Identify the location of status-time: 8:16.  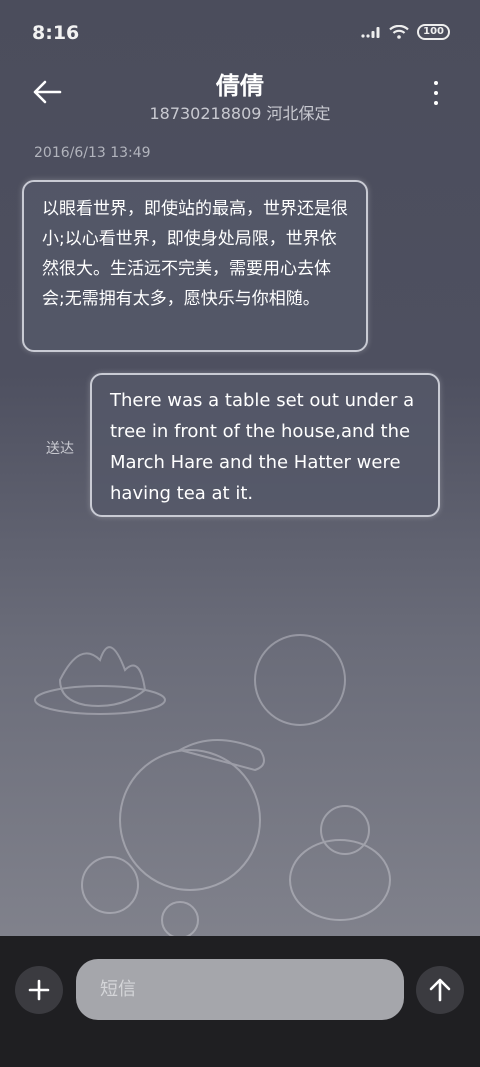
(56, 33).